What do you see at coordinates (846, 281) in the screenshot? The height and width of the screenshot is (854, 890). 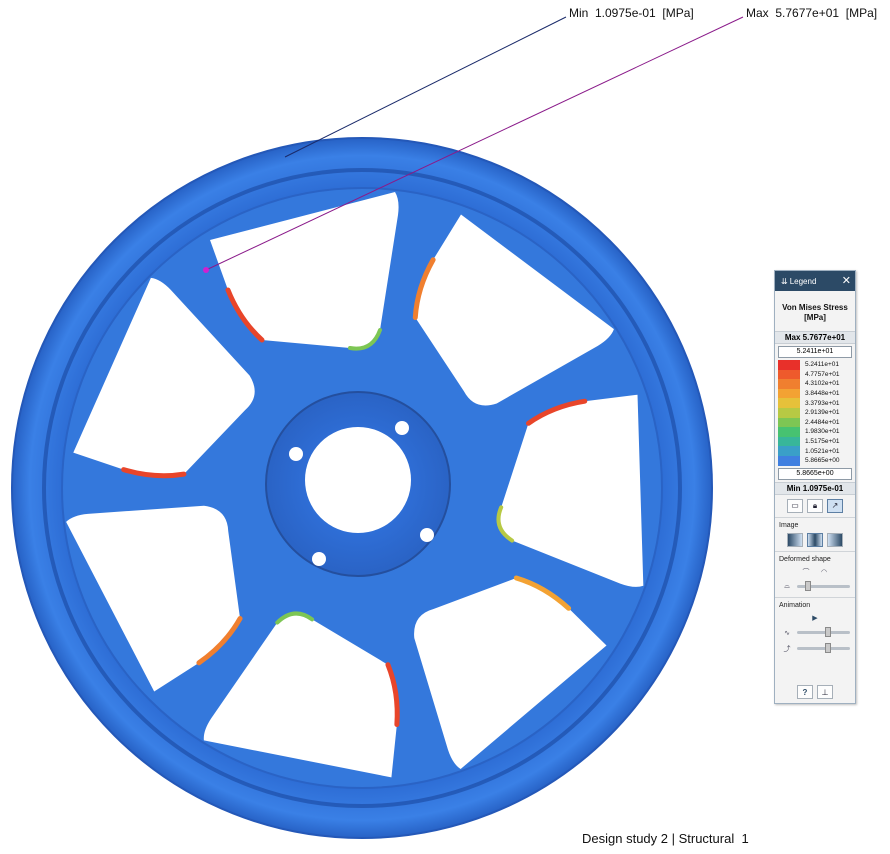 I see `close-icon: ✕` at bounding box center [846, 281].